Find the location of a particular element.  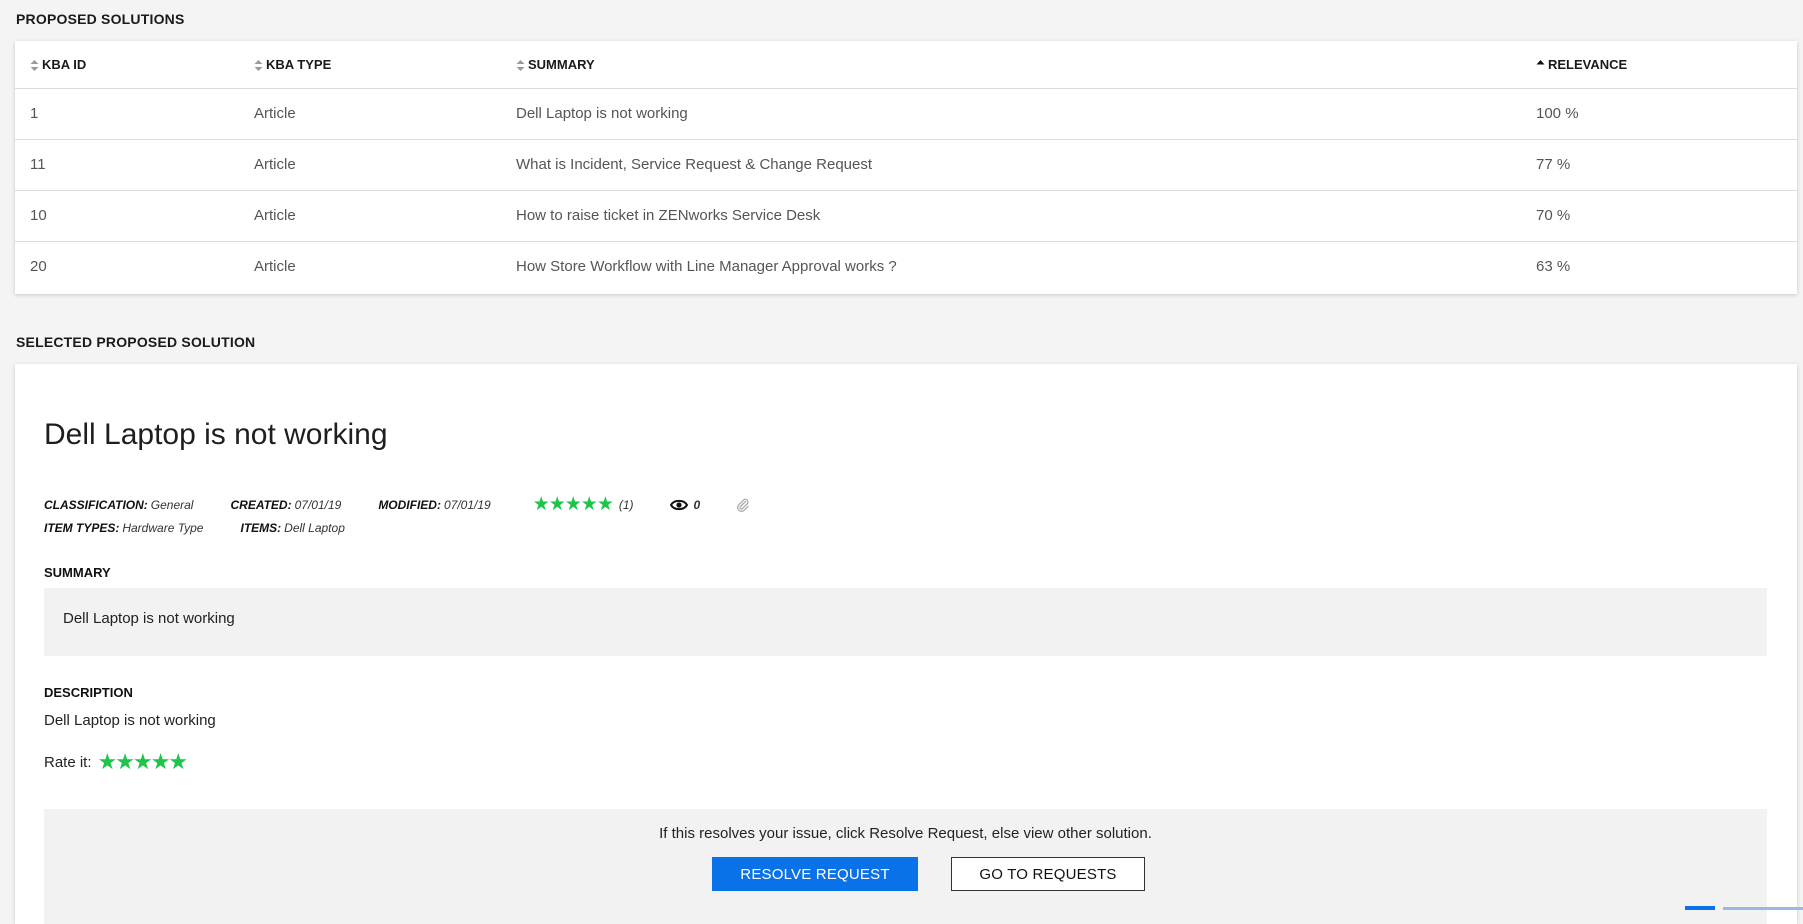

column-header-label: KBA TYPE is located at coordinates (299, 64).